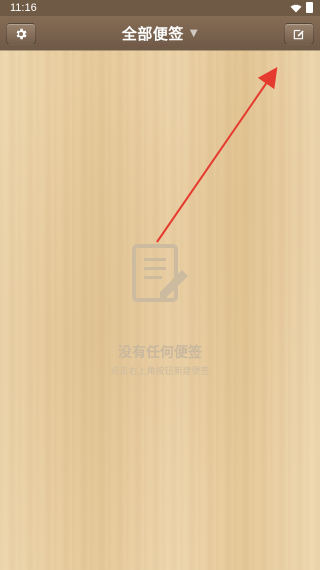 This screenshot has width=320, height=570. I want to click on chevron-down-icon: ▼, so click(194, 33).